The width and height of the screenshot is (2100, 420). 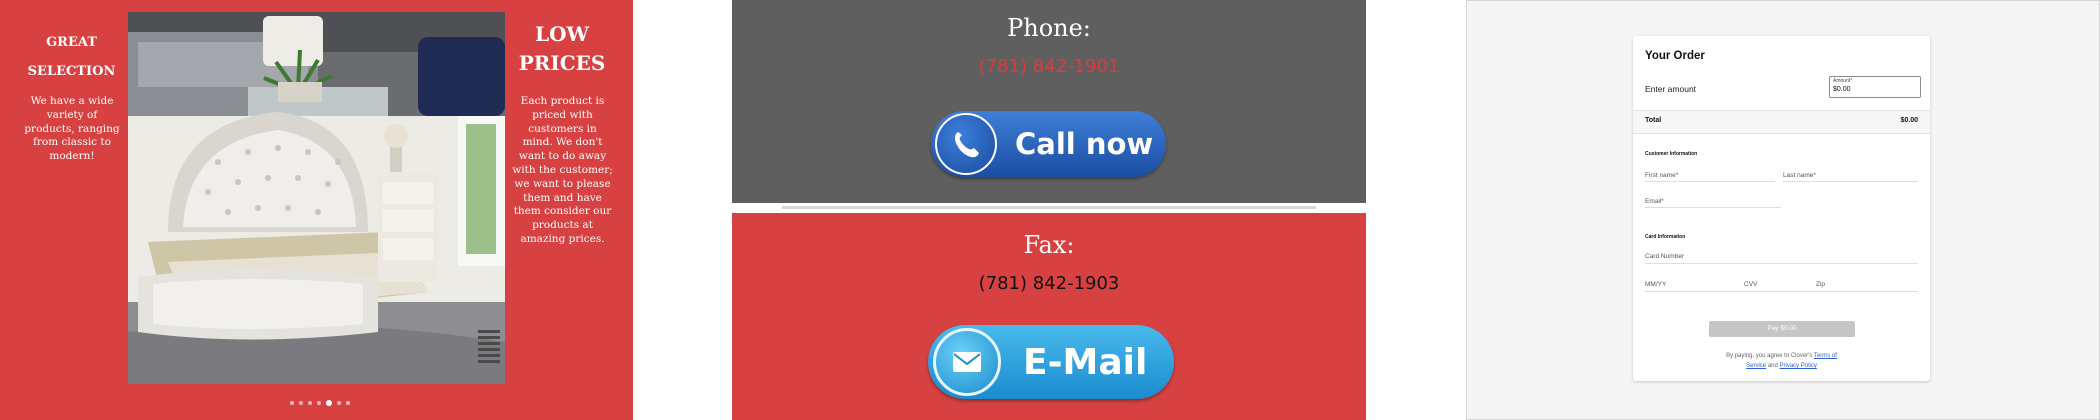 I want to click on fax-label: Fax:, so click(x=1049, y=245).